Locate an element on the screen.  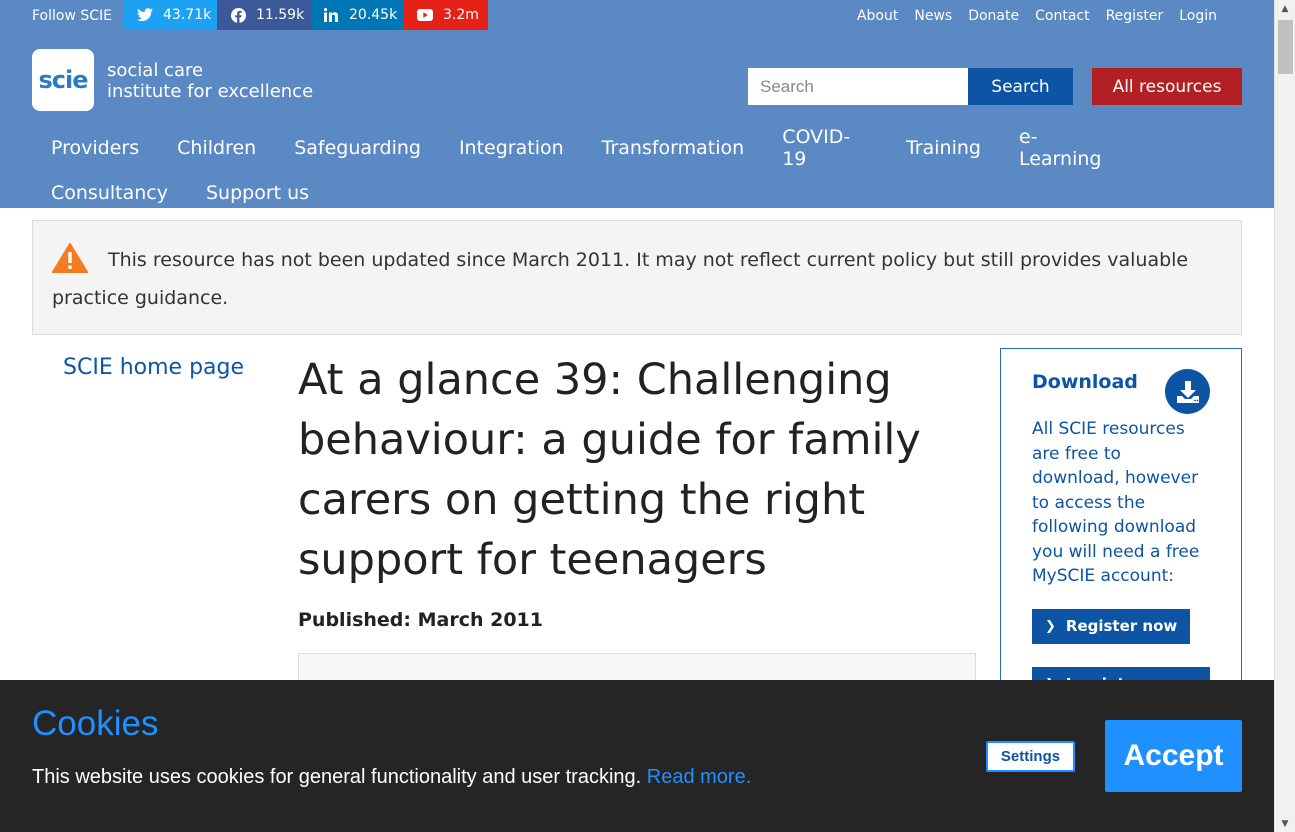
twitter-count: 43.71k is located at coordinates (187, 15).